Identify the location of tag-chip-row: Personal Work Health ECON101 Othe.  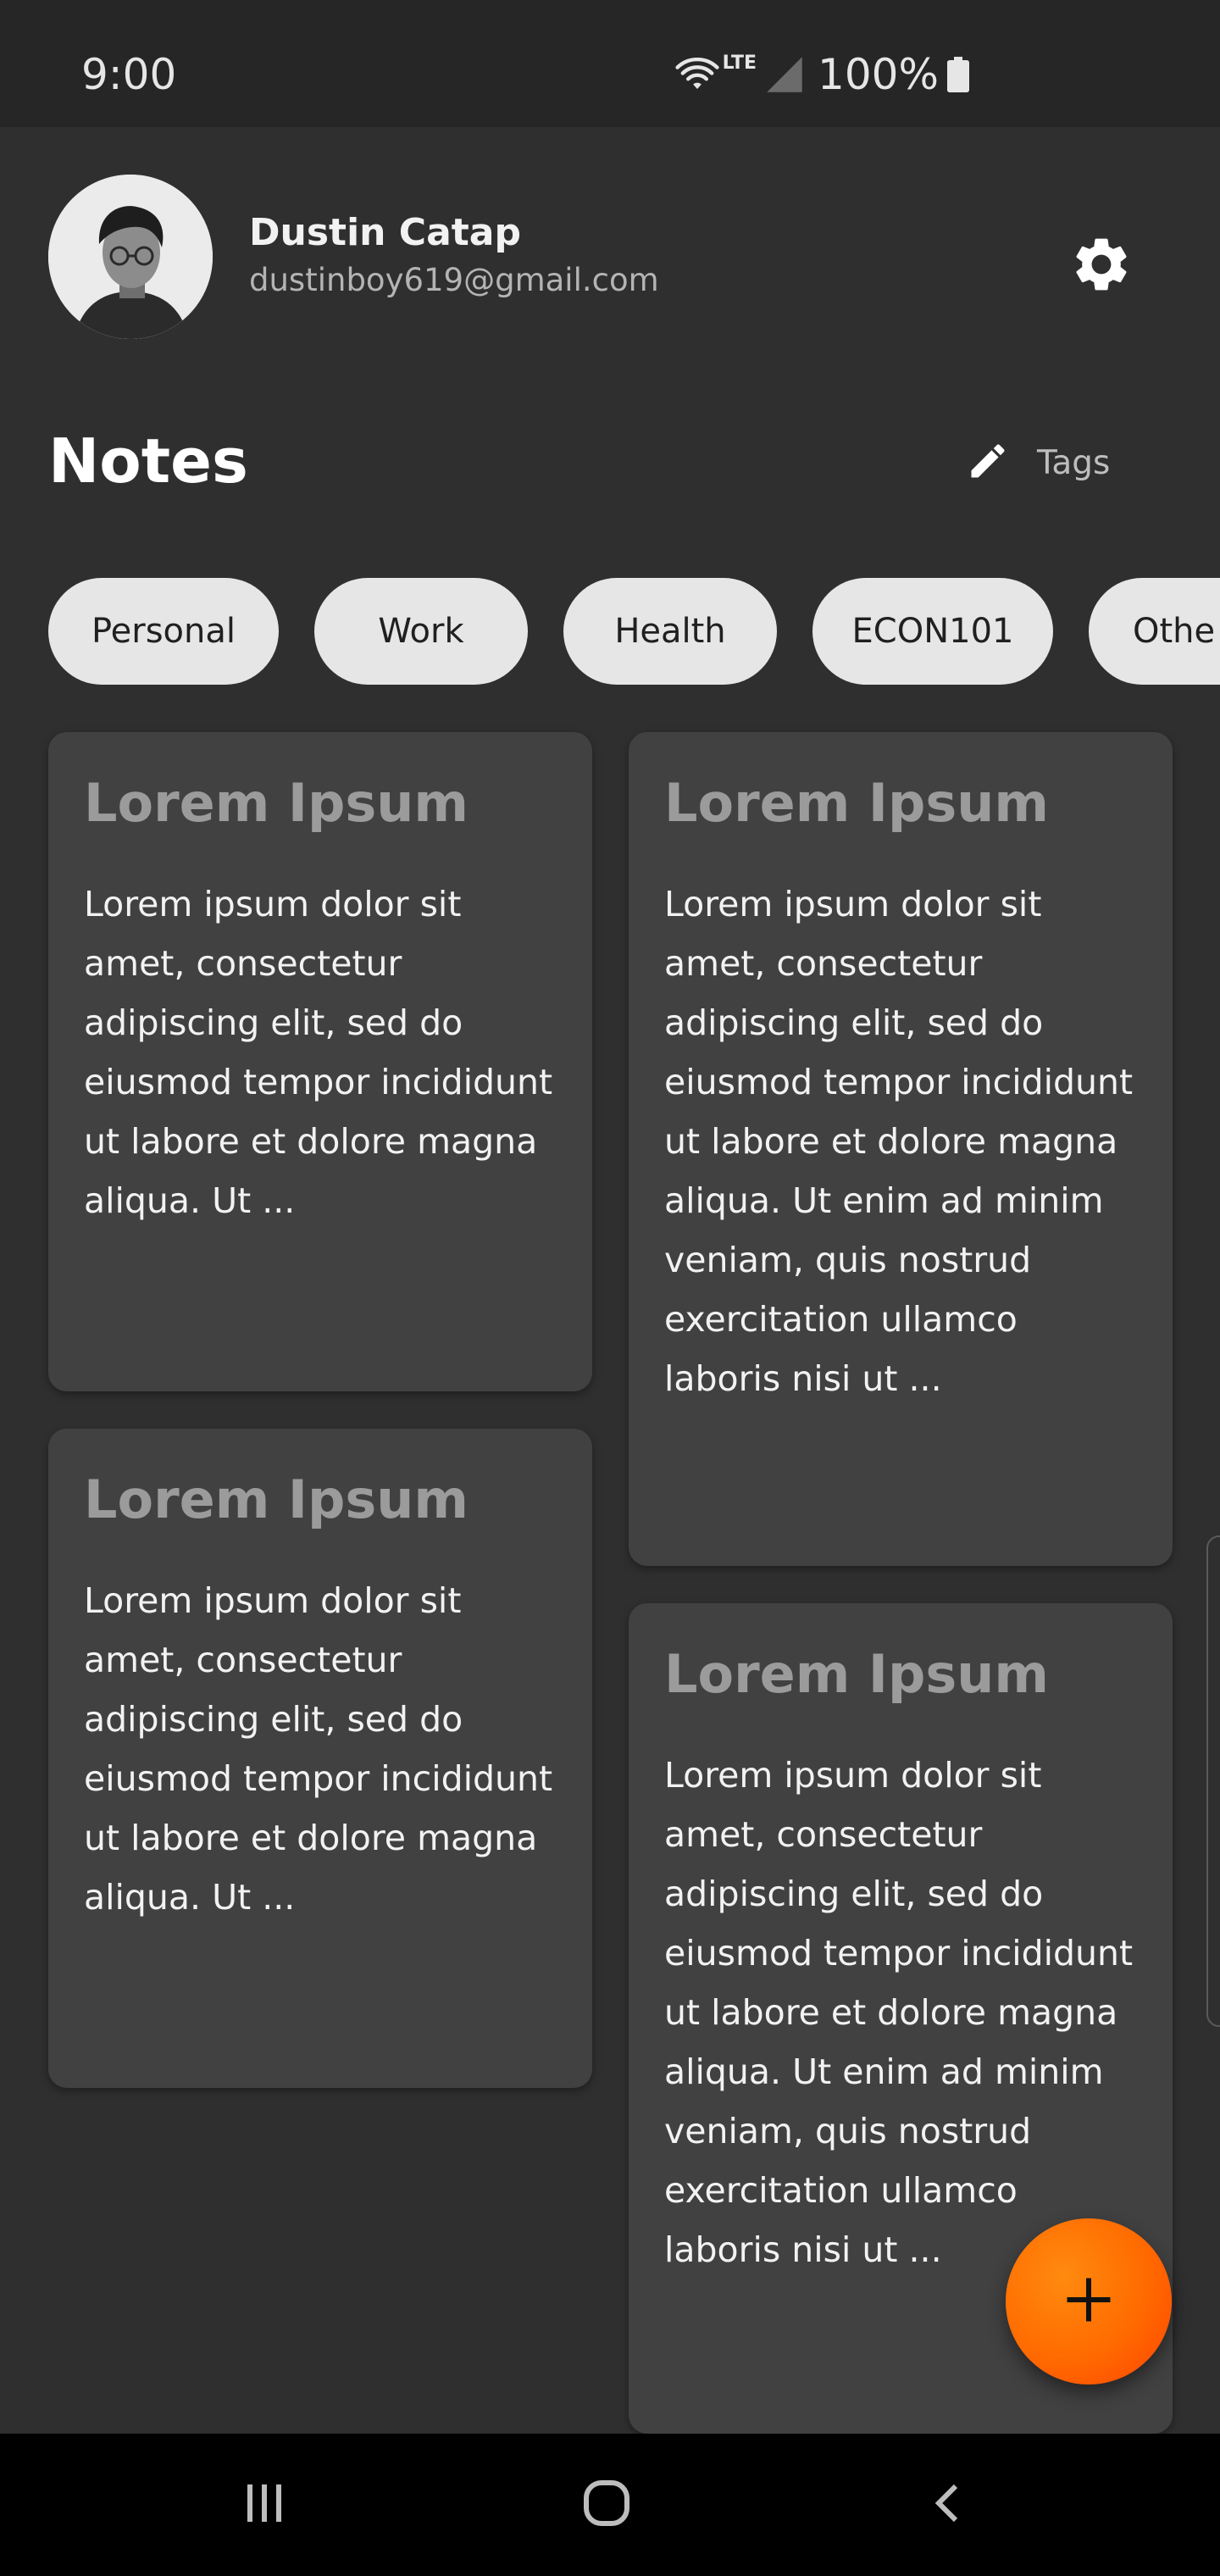
(634, 631).